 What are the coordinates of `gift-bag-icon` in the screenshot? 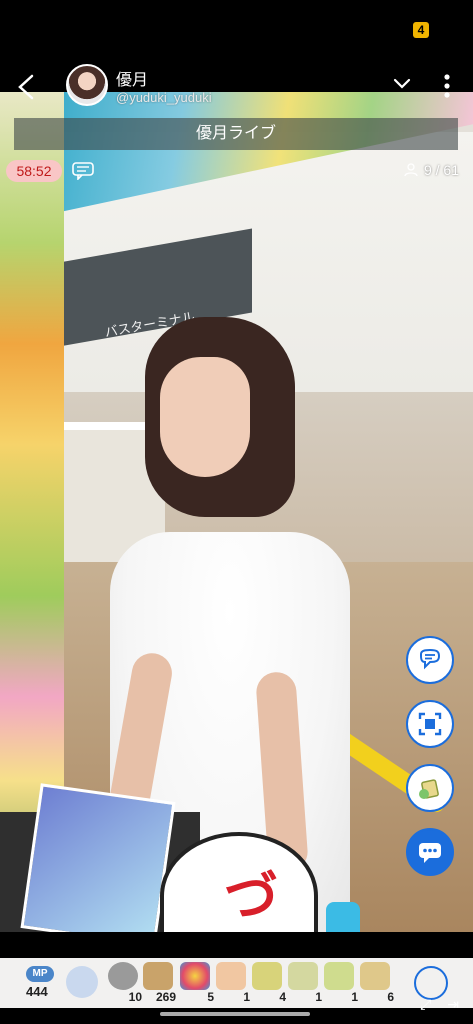 It's located at (429, 789).